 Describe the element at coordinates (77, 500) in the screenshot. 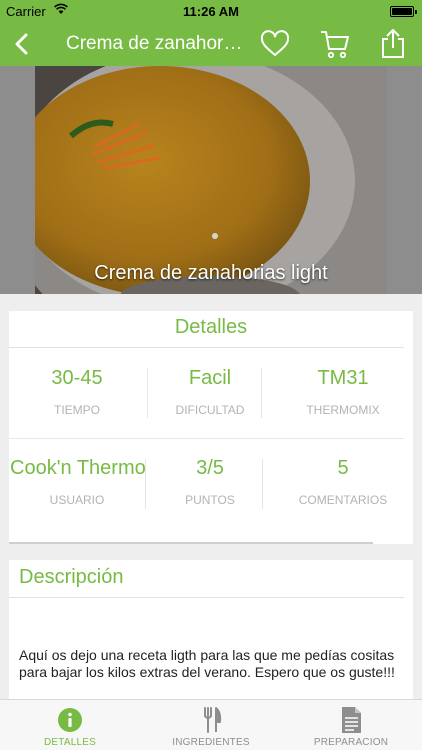

I see `stat-label: USUARIO` at that location.